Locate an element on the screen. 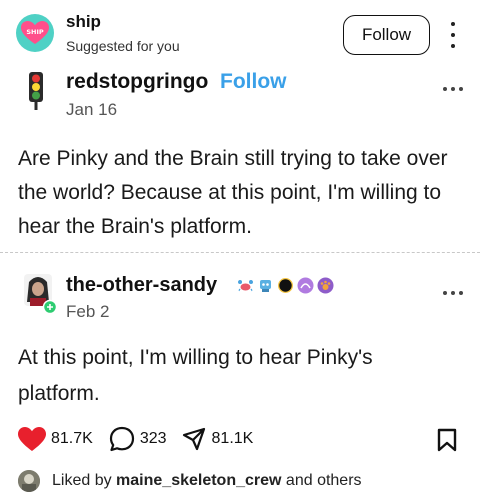 The image size is (480, 500). eclipse-badge-icon is located at coordinates (285, 285).